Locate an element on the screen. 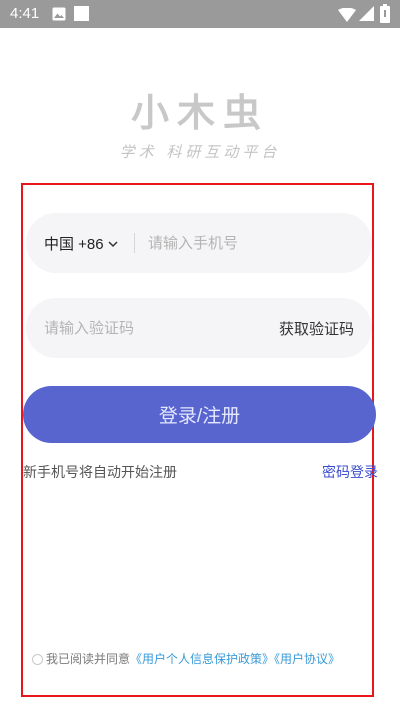  privacy-policy-link: 《用户个人信息保护政策》 is located at coordinates (202, 659).